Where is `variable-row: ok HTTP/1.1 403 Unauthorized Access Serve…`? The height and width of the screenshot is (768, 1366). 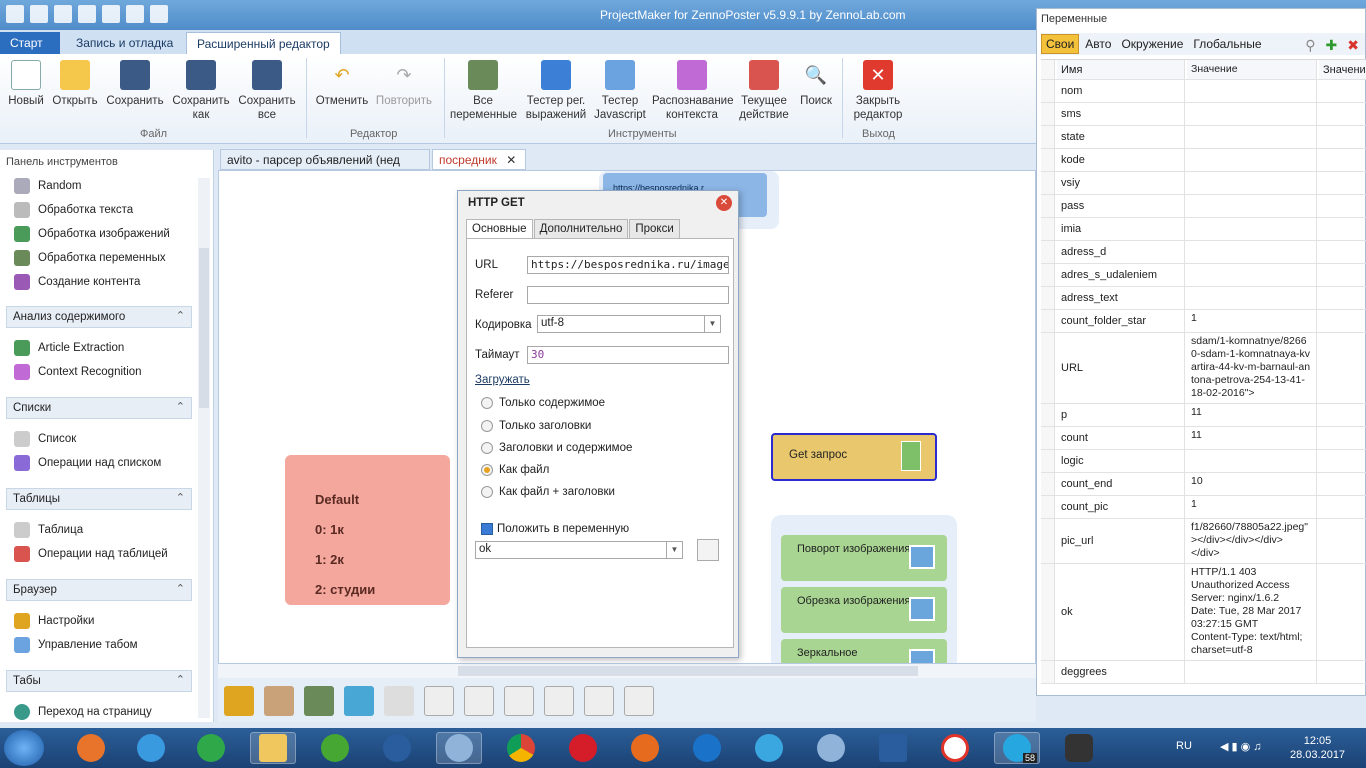
variable-row: ok HTTP/1.1 403 Unauthorized Access Serve… is located at coordinates (1203, 612).